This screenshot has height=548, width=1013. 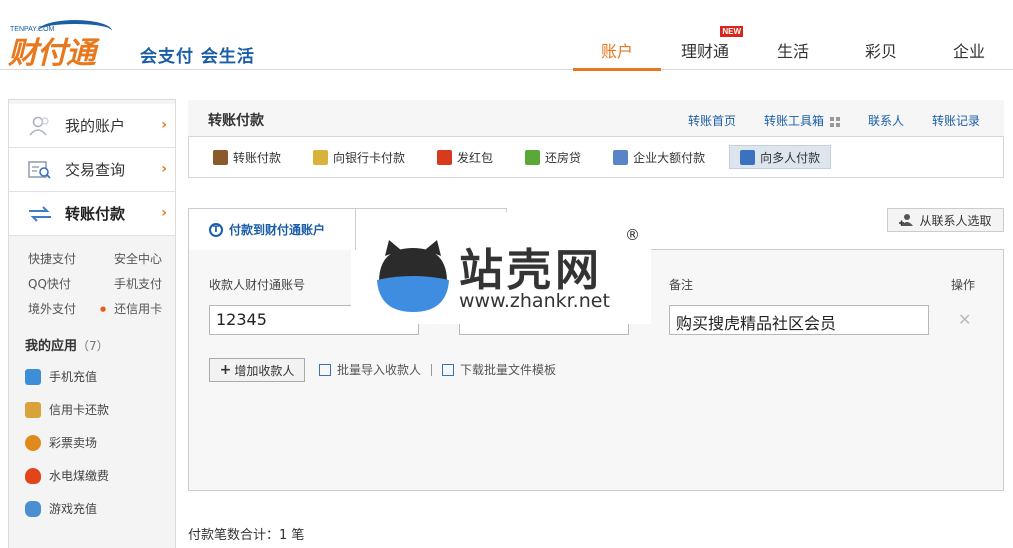 I want to click on header-links: 转账首页 转账工具箱 联系人 转账记录, so click(x=834, y=120).